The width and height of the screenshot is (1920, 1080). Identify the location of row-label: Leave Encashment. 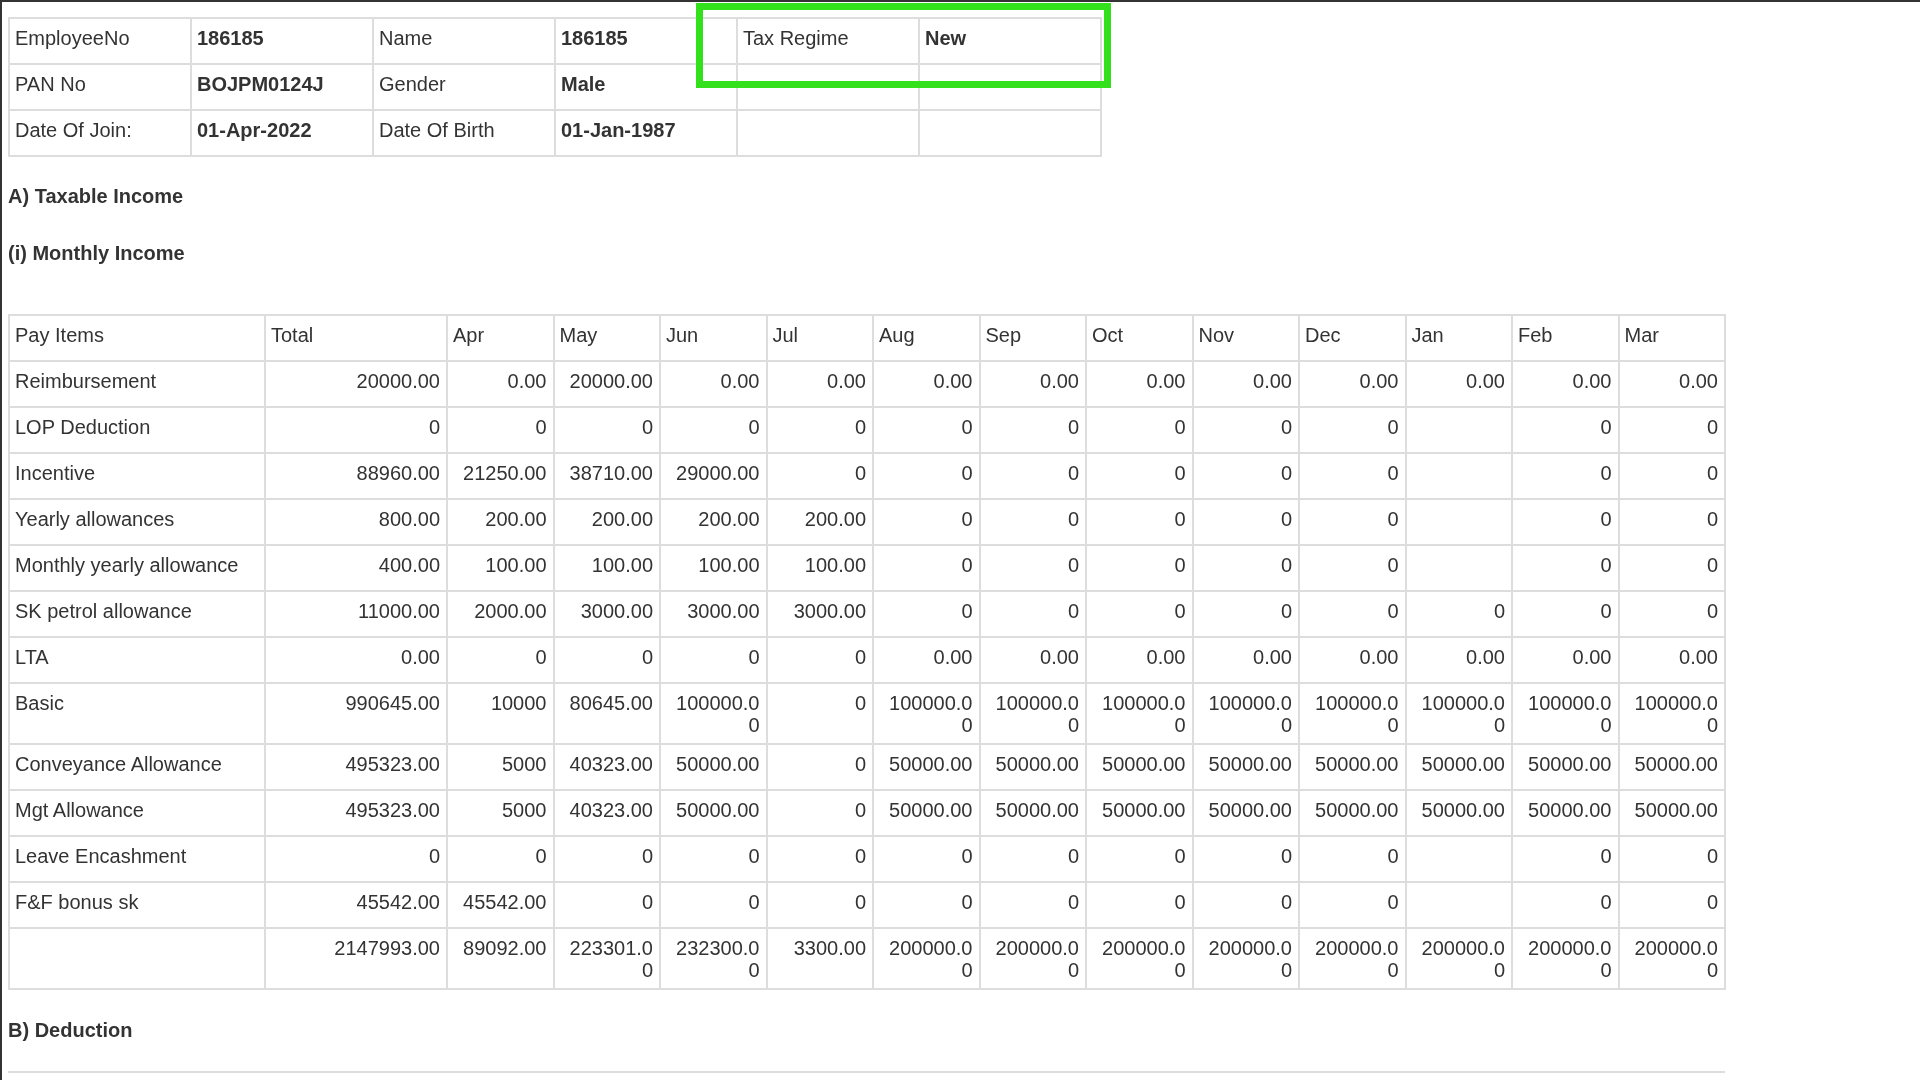
(137, 859).